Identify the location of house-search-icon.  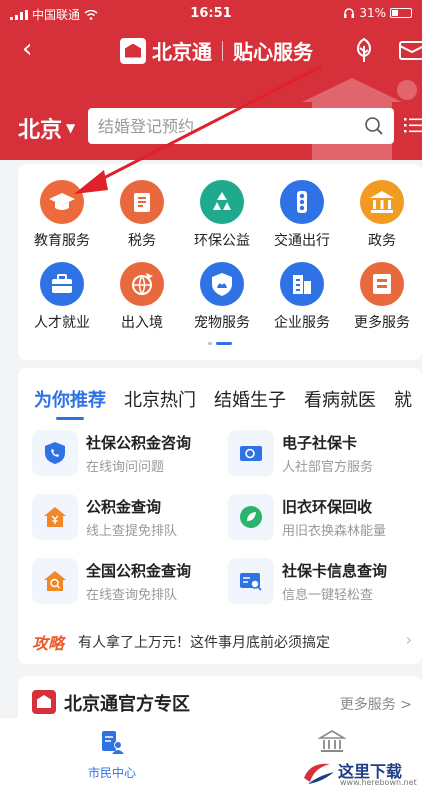
(55, 581).